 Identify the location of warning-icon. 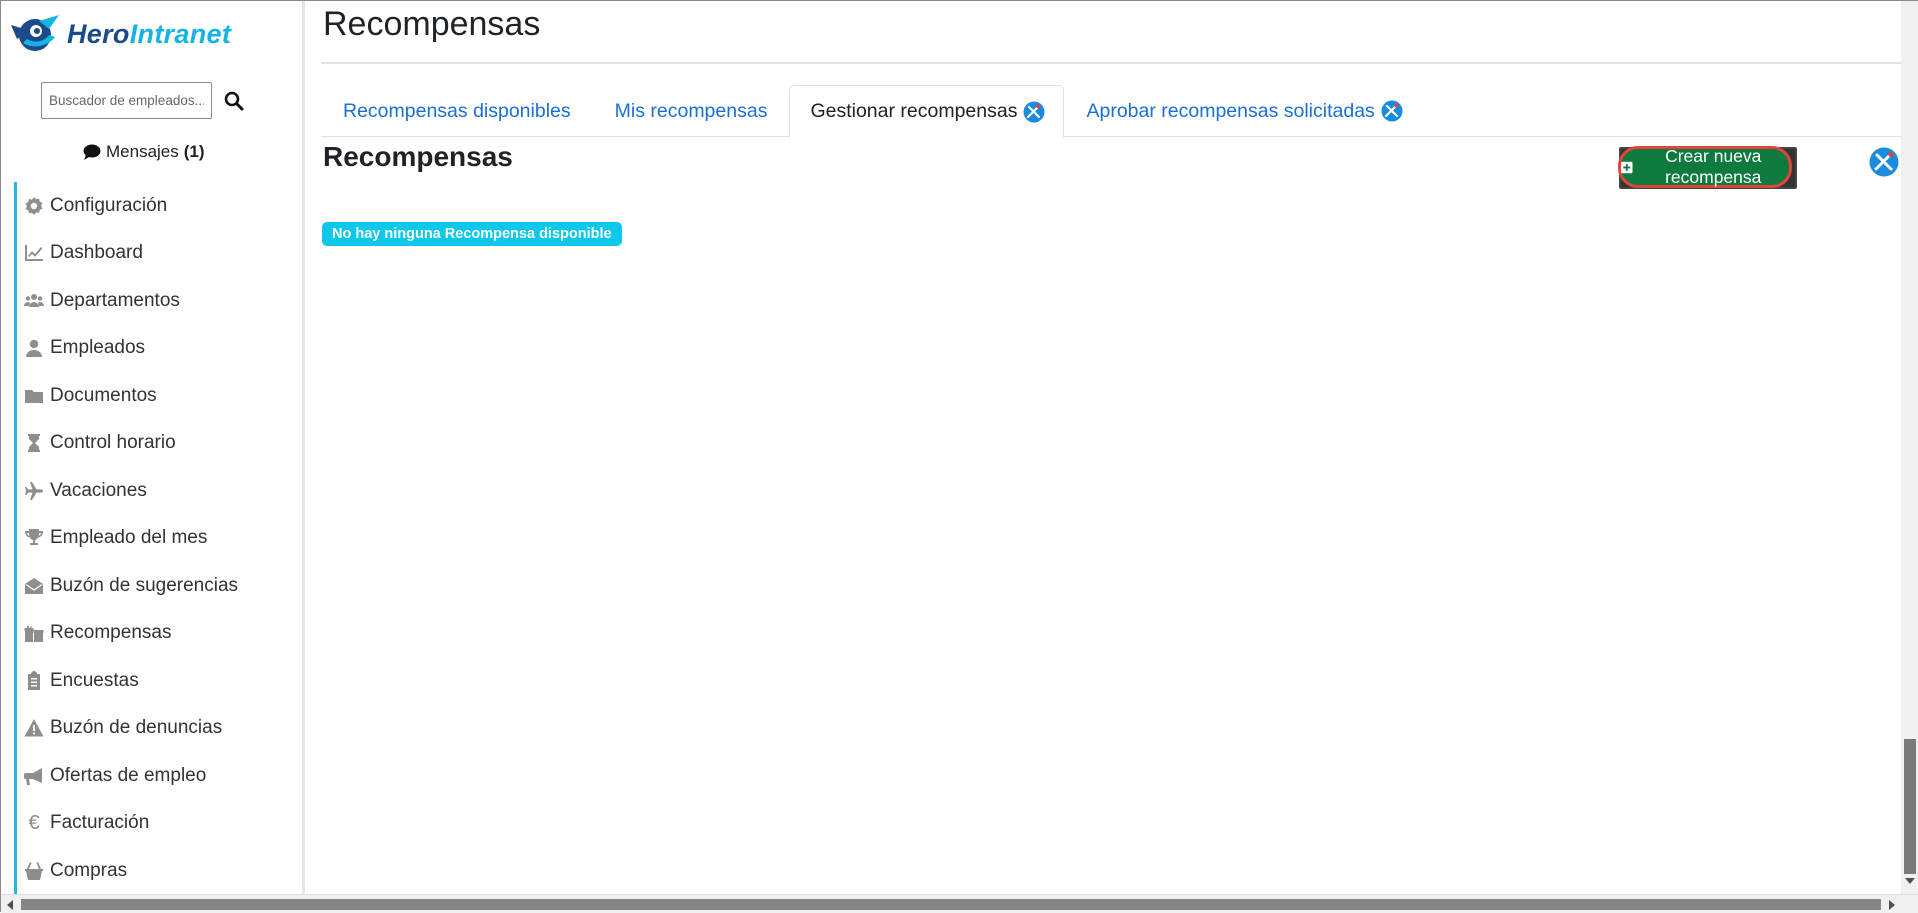
(34, 728).